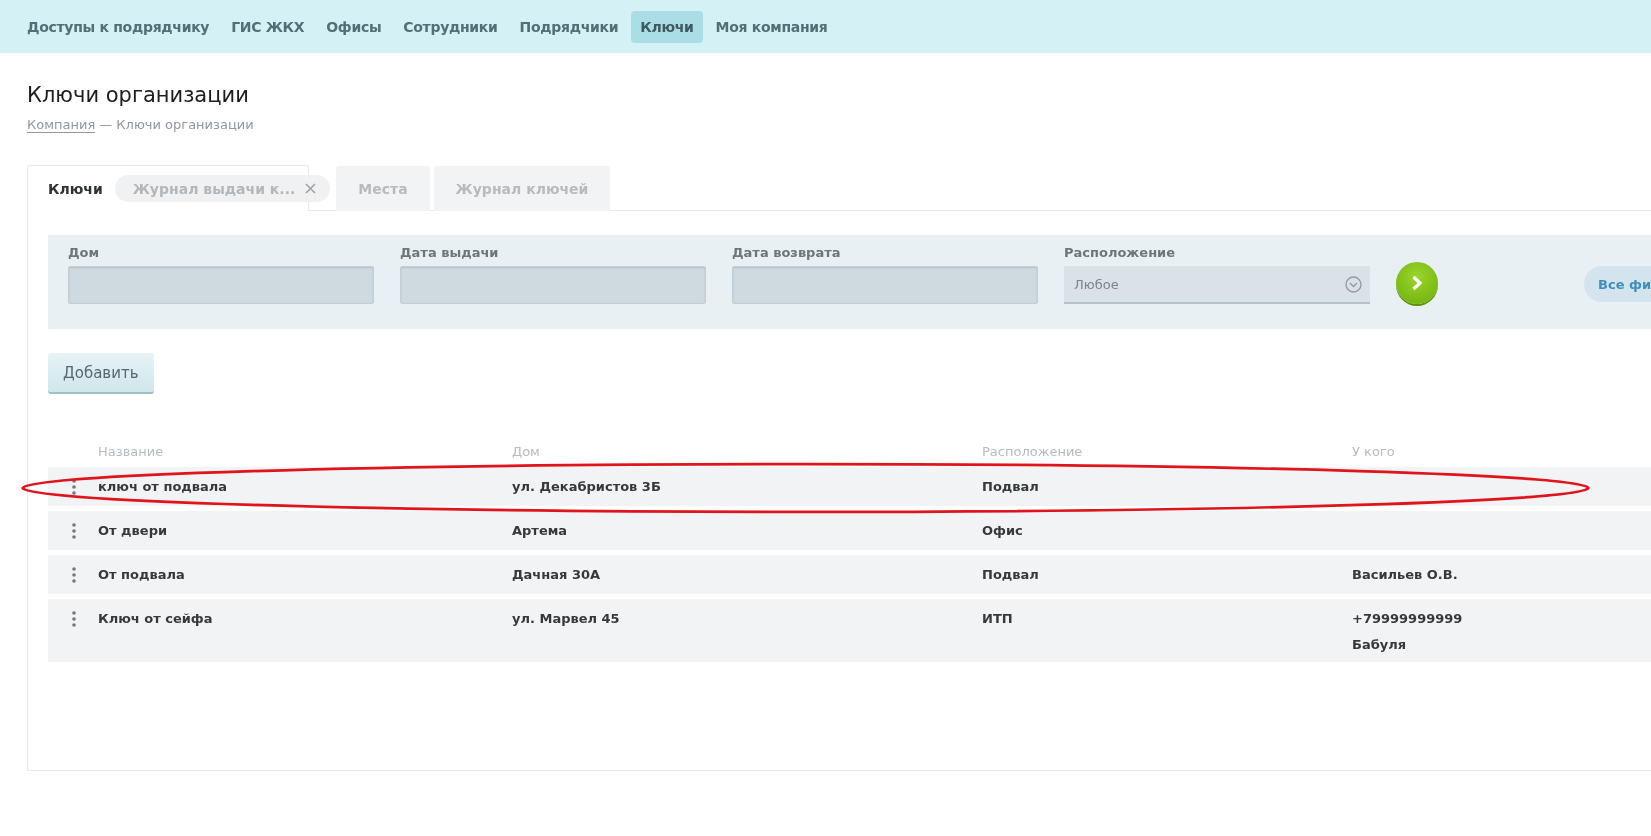 The image size is (1651, 836). I want to click on field-label: Дата возврата, so click(787, 252).